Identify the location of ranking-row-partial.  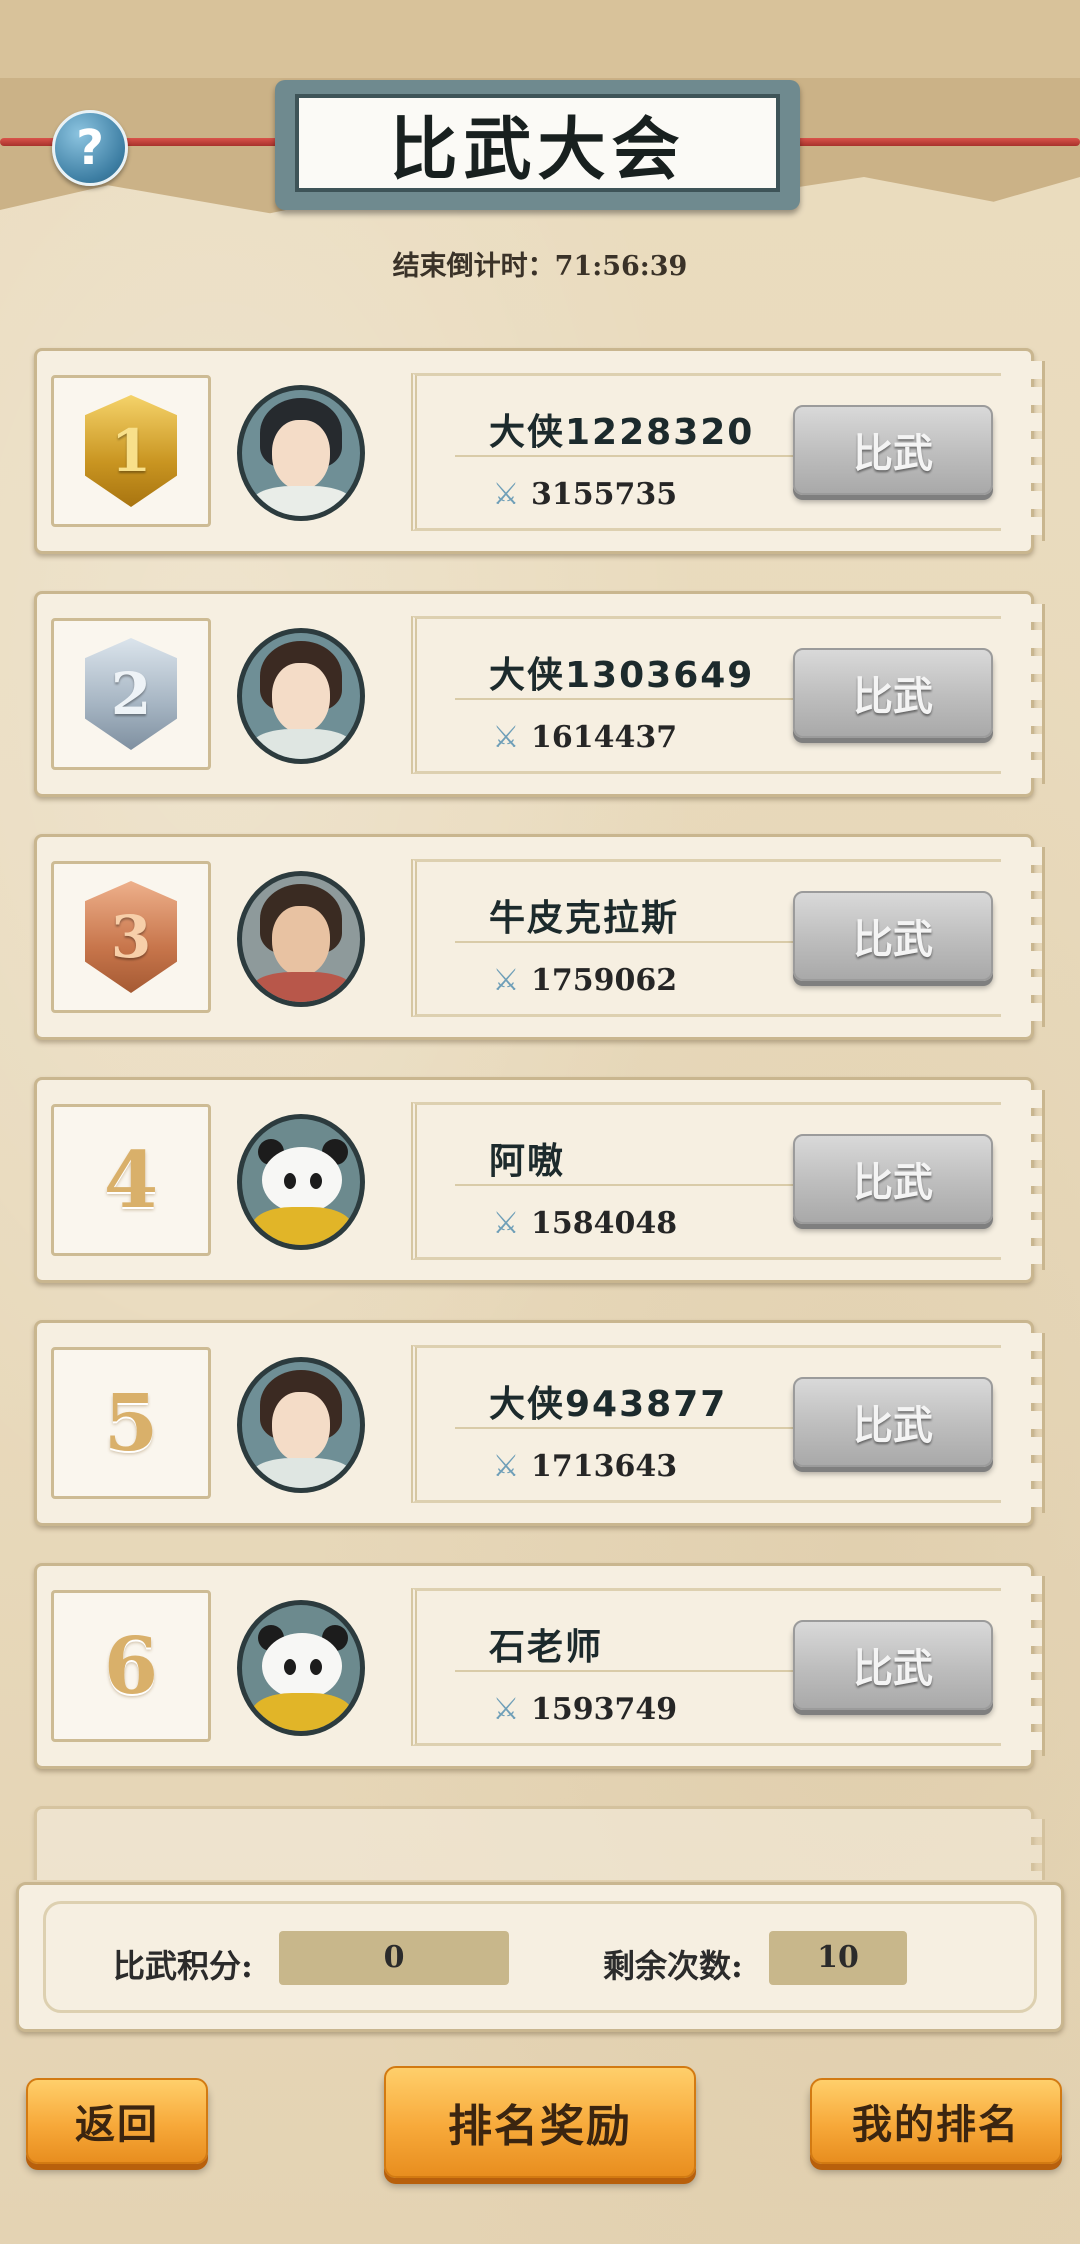
(539, 1843).